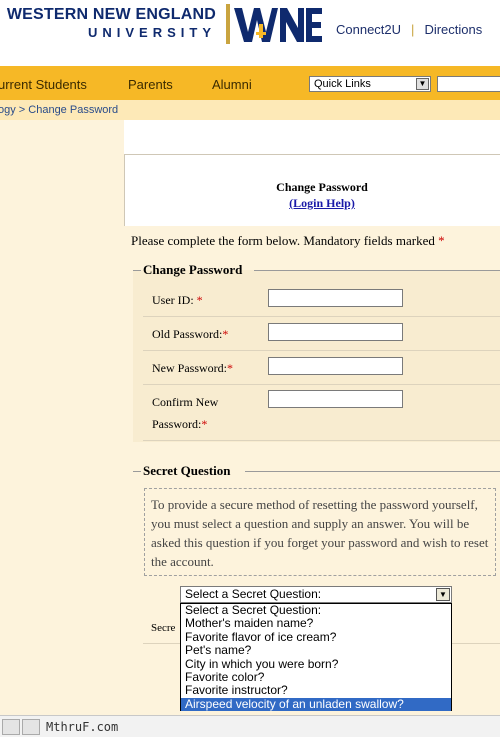 This screenshot has height=737, width=500. What do you see at coordinates (193, 269) in the screenshot?
I see `change-password-legend: Change Password` at bounding box center [193, 269].